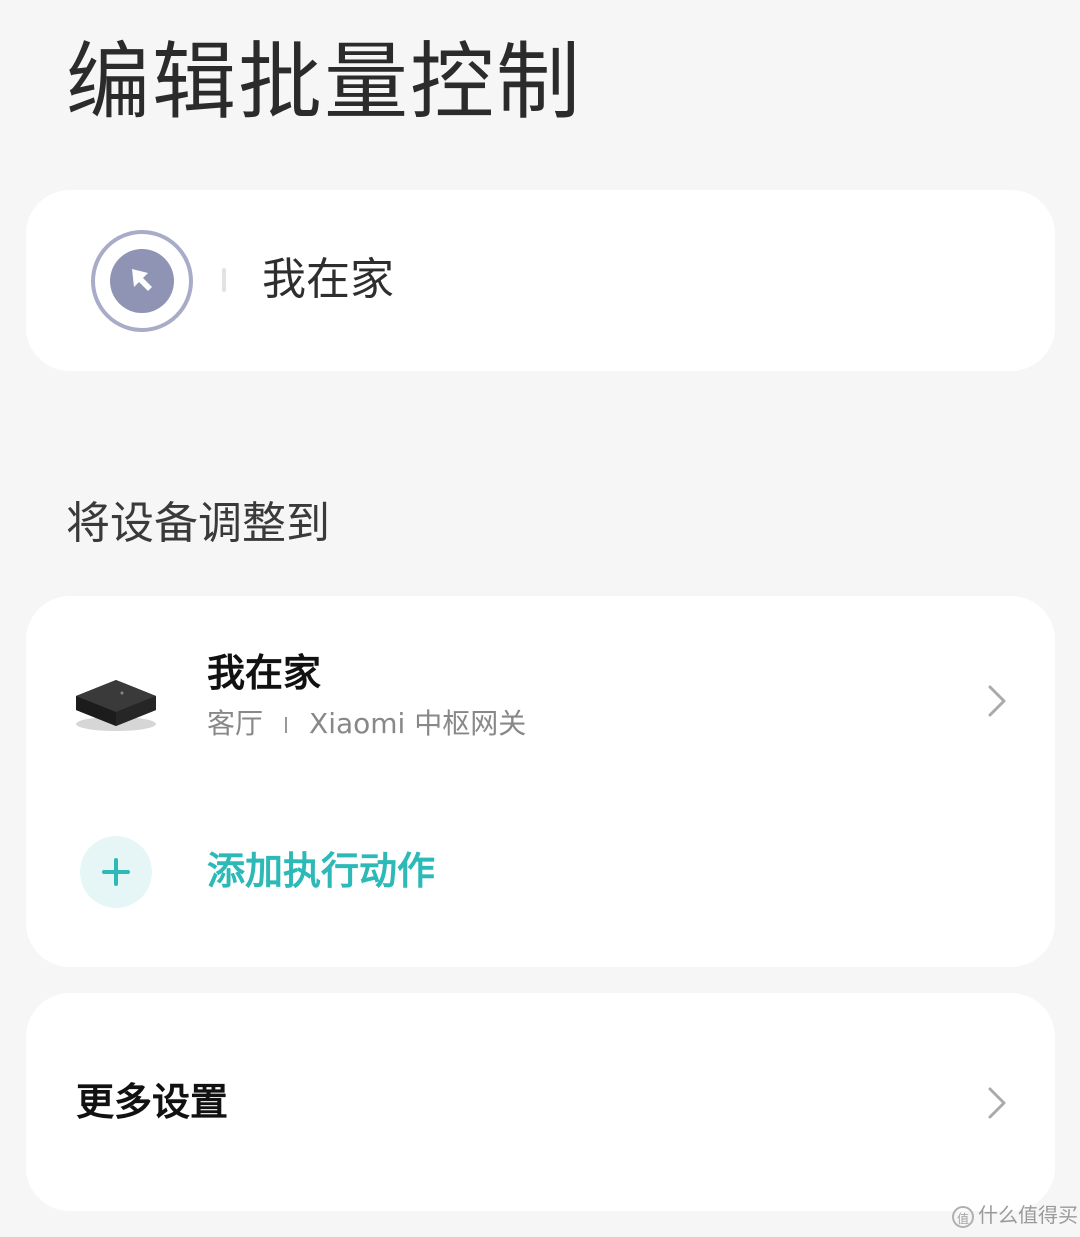  I want to click on add-action-label: 添加执行动作, so click(321, 871).